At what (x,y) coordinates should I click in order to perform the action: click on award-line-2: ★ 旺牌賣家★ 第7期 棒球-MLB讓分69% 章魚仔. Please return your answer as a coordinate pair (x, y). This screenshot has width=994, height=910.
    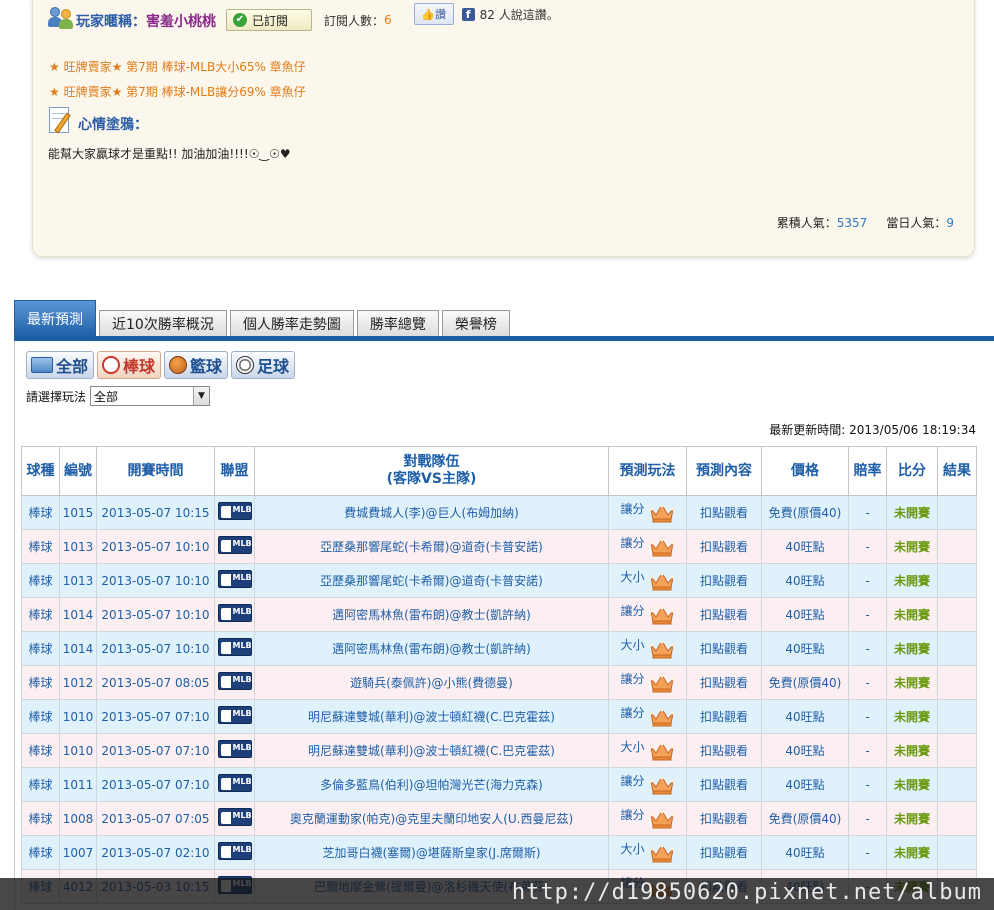
    Looking at the image, I should click on (177, 91).